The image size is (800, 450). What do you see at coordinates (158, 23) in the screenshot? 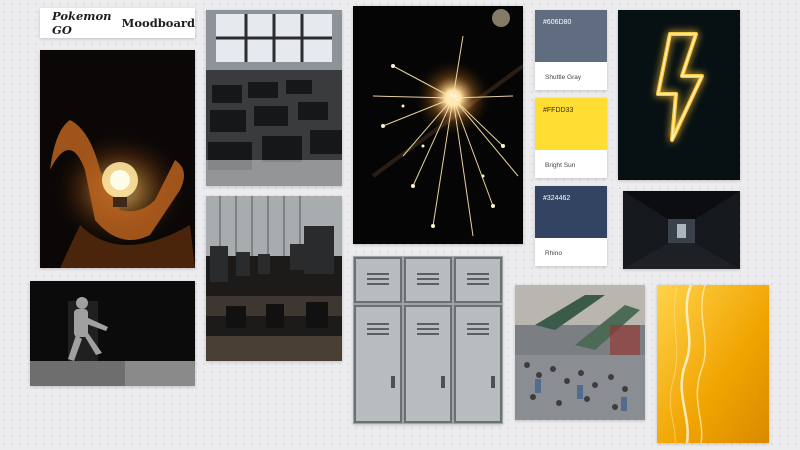
I see `title-rest: Moodboard` at bounding box center [158, 23].